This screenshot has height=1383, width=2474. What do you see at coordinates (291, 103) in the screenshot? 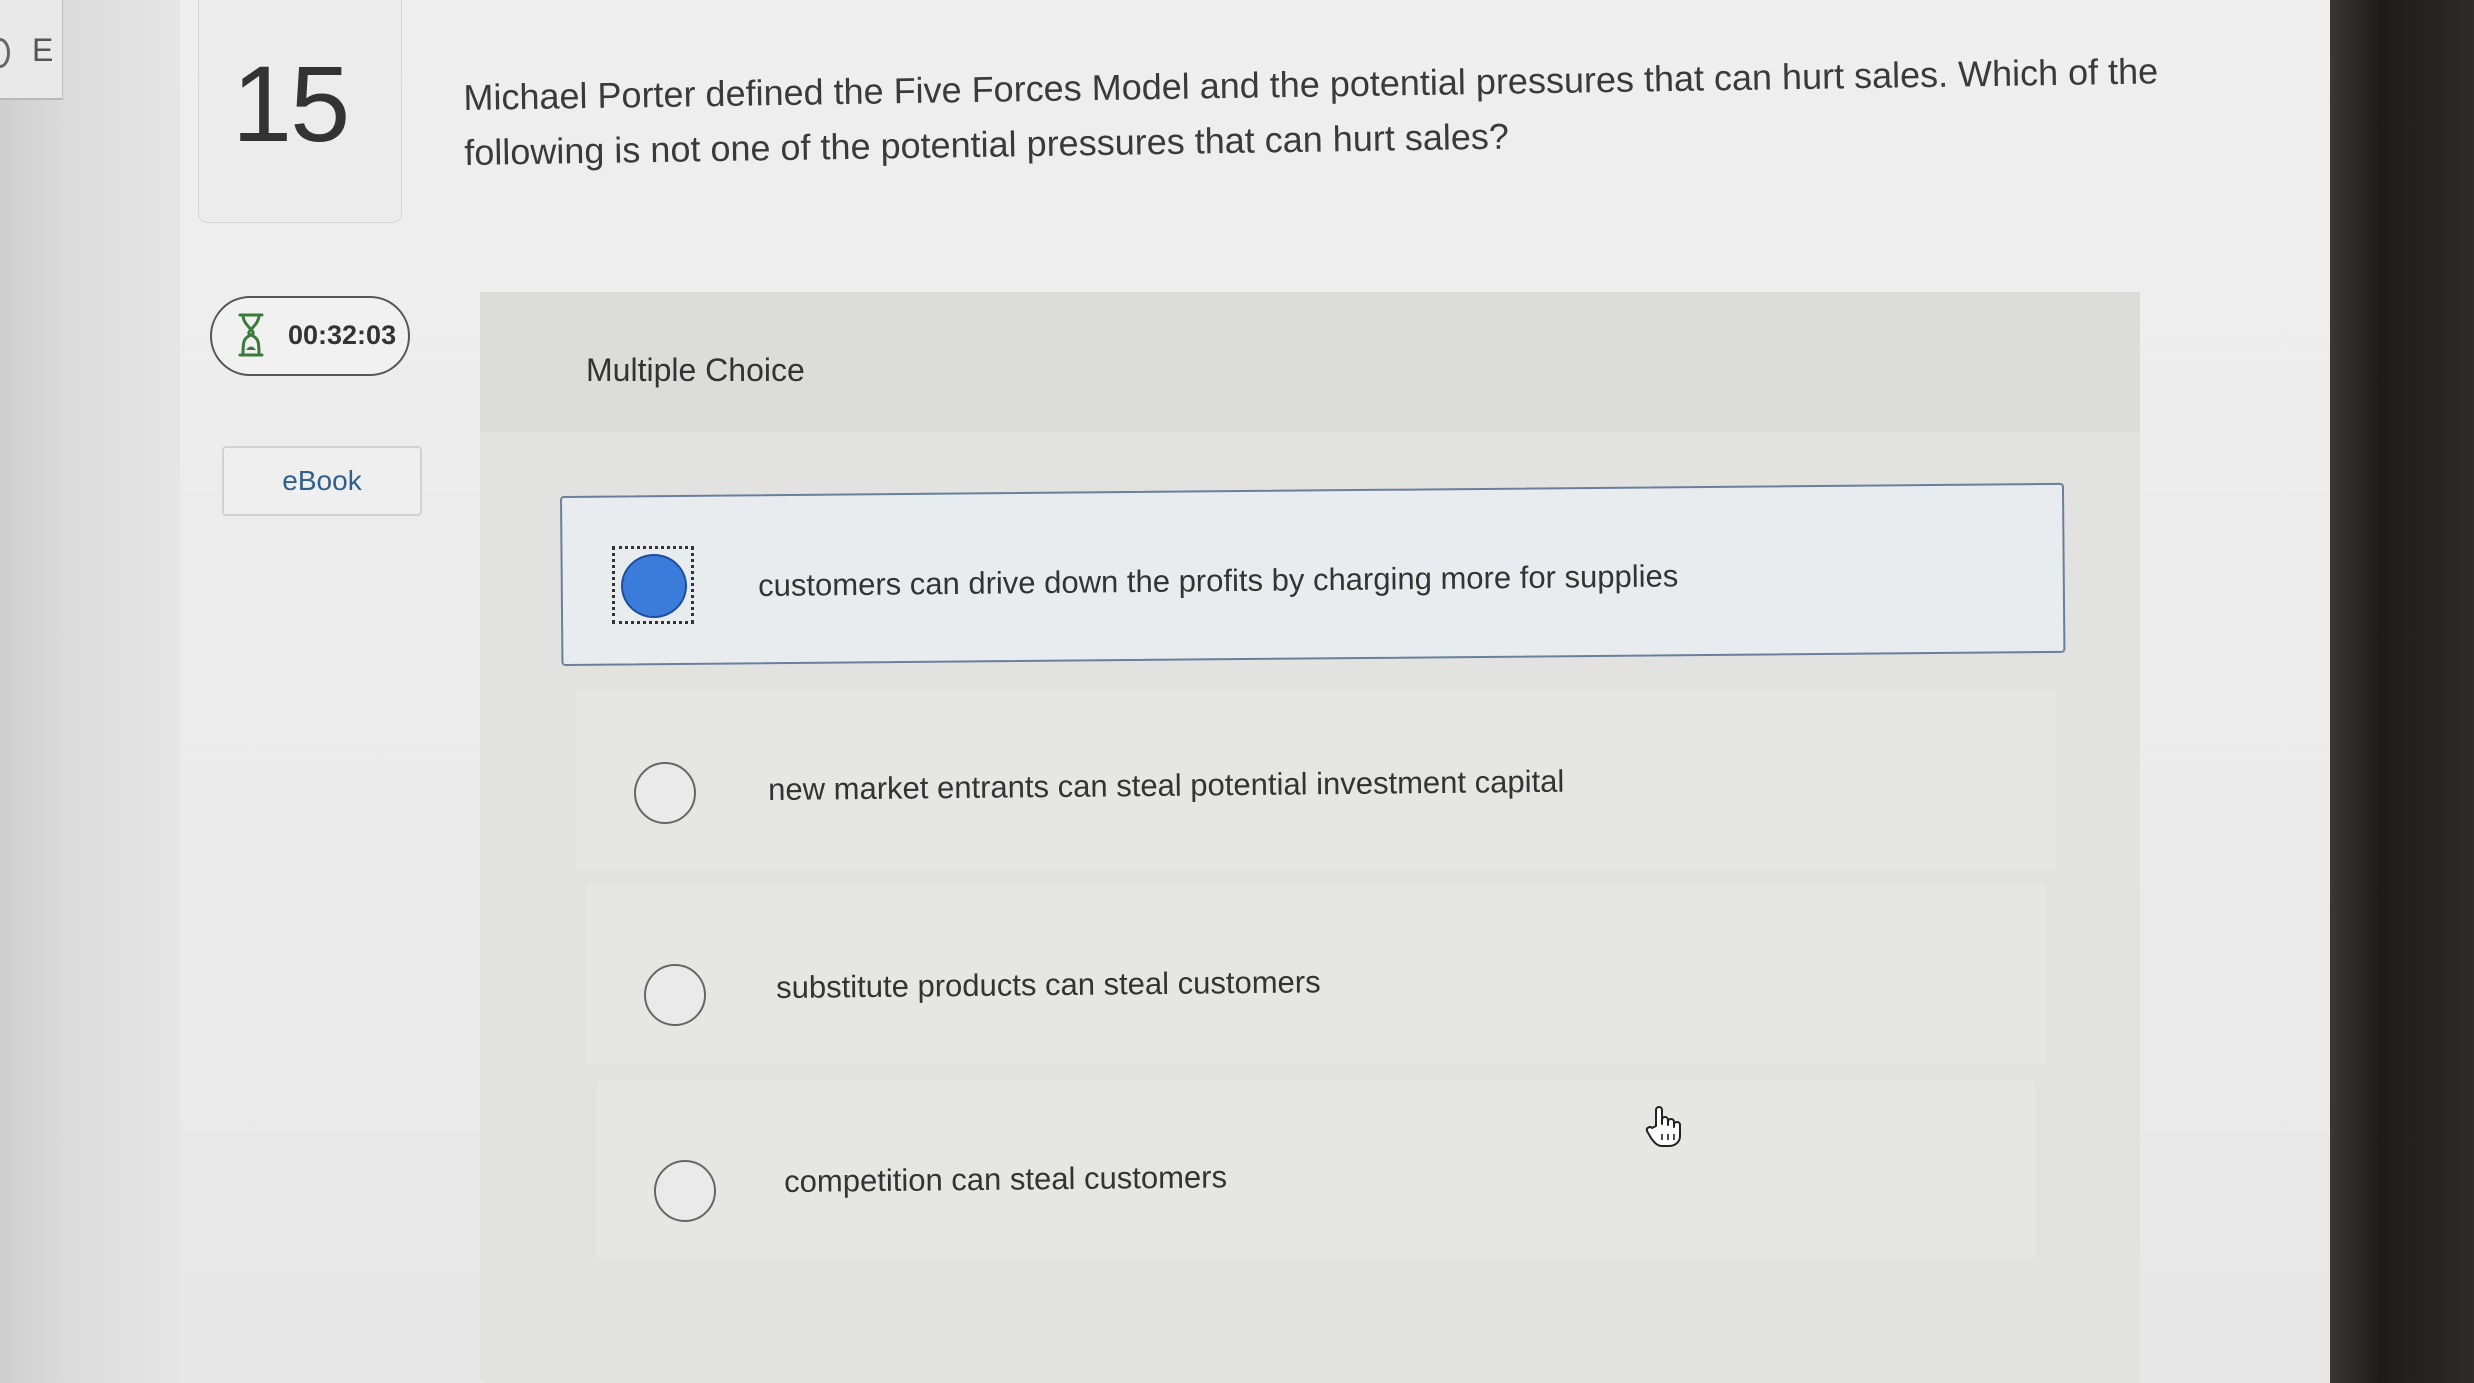
I see `question-number: 15` at bounding box center [291, 103].